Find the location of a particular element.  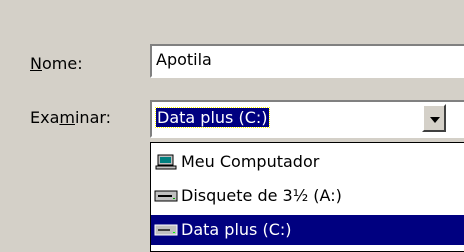

name-input-value: Apotila is located at coordinates (184, 59).